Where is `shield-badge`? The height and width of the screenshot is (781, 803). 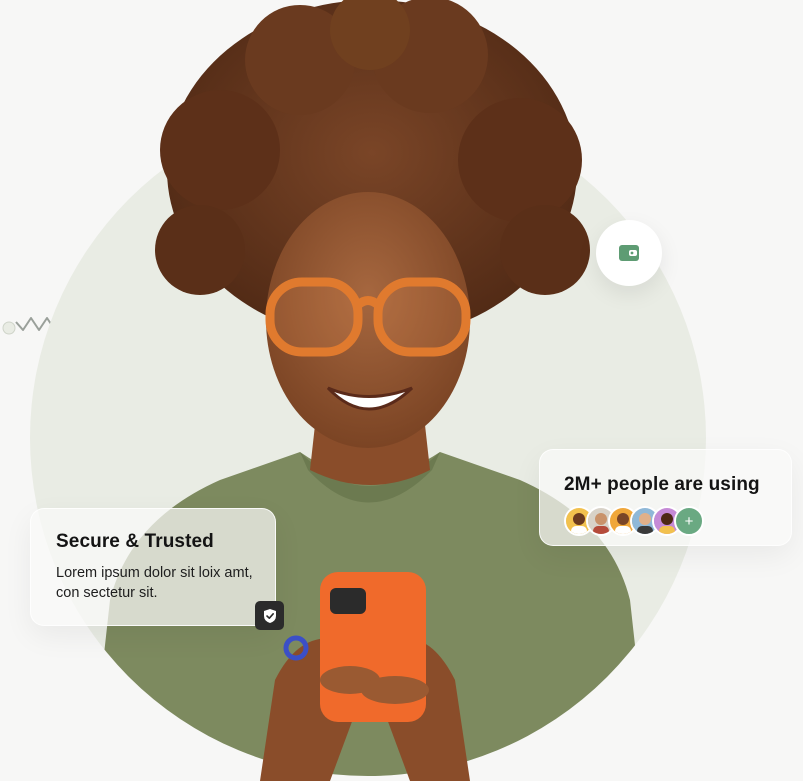 shield-badge is located at coordinates (269, 615).